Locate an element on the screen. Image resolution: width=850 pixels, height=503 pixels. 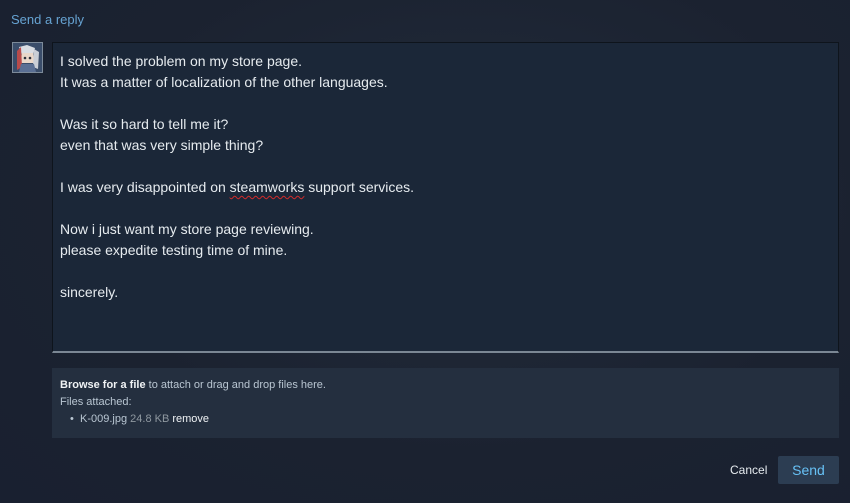
misspelled-word: steamworks is located at coordinates (267, 187).